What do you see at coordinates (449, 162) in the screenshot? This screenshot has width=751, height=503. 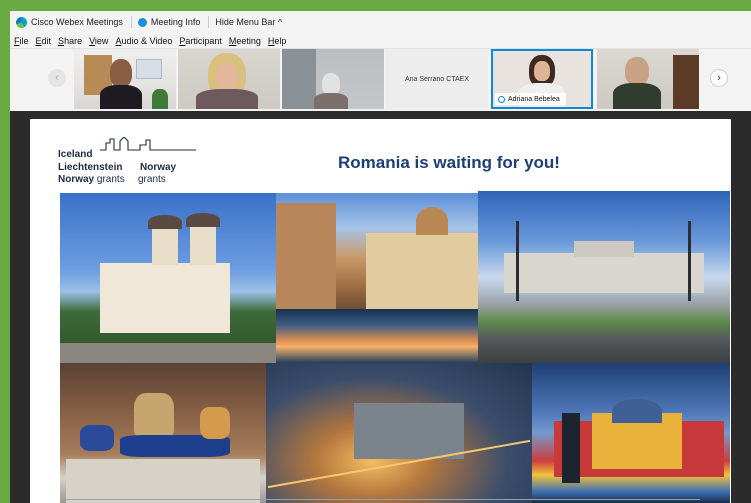 I see `slide-title: Romania is waiting for you!` at bounding box center [449, 162].